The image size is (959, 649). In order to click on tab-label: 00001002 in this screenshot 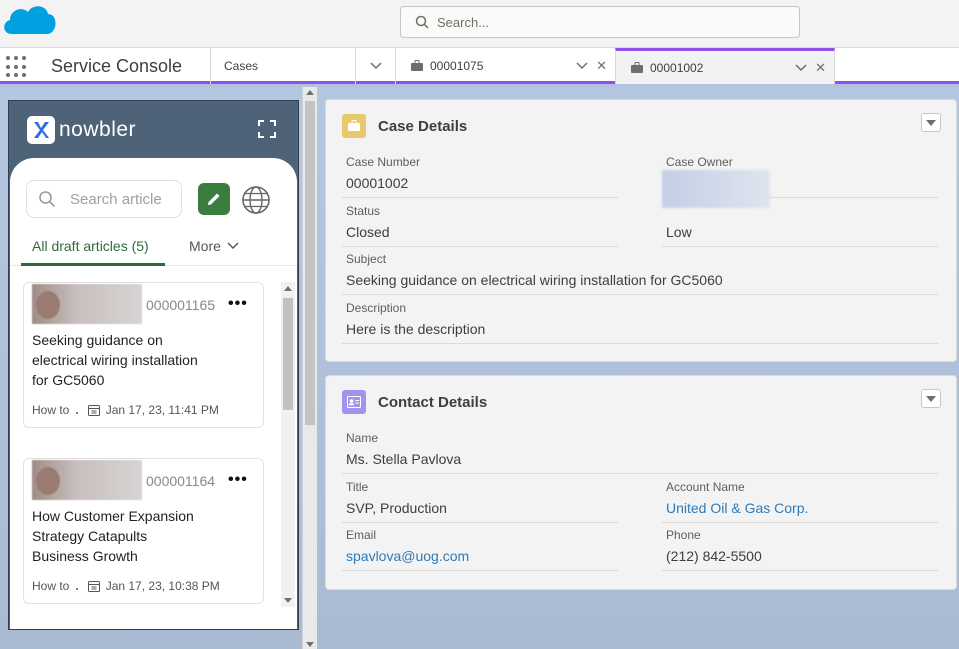, I will do `click(677, 67)`.